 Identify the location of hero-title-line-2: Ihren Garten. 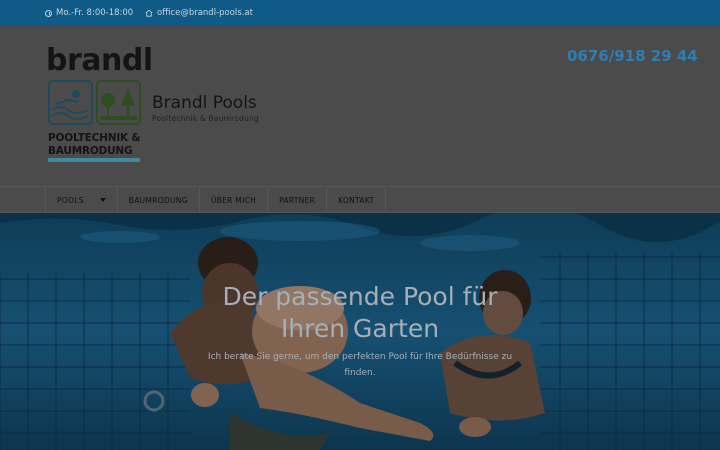
(360, 328).